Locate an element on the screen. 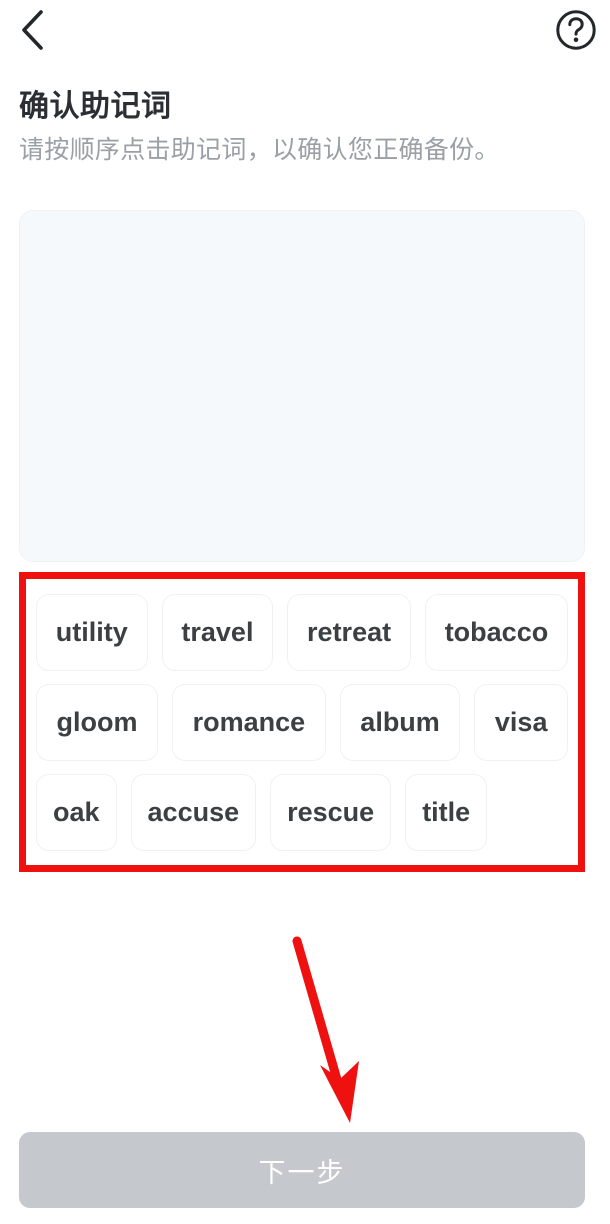  word-chip: title is located at coordinates (446, 812).